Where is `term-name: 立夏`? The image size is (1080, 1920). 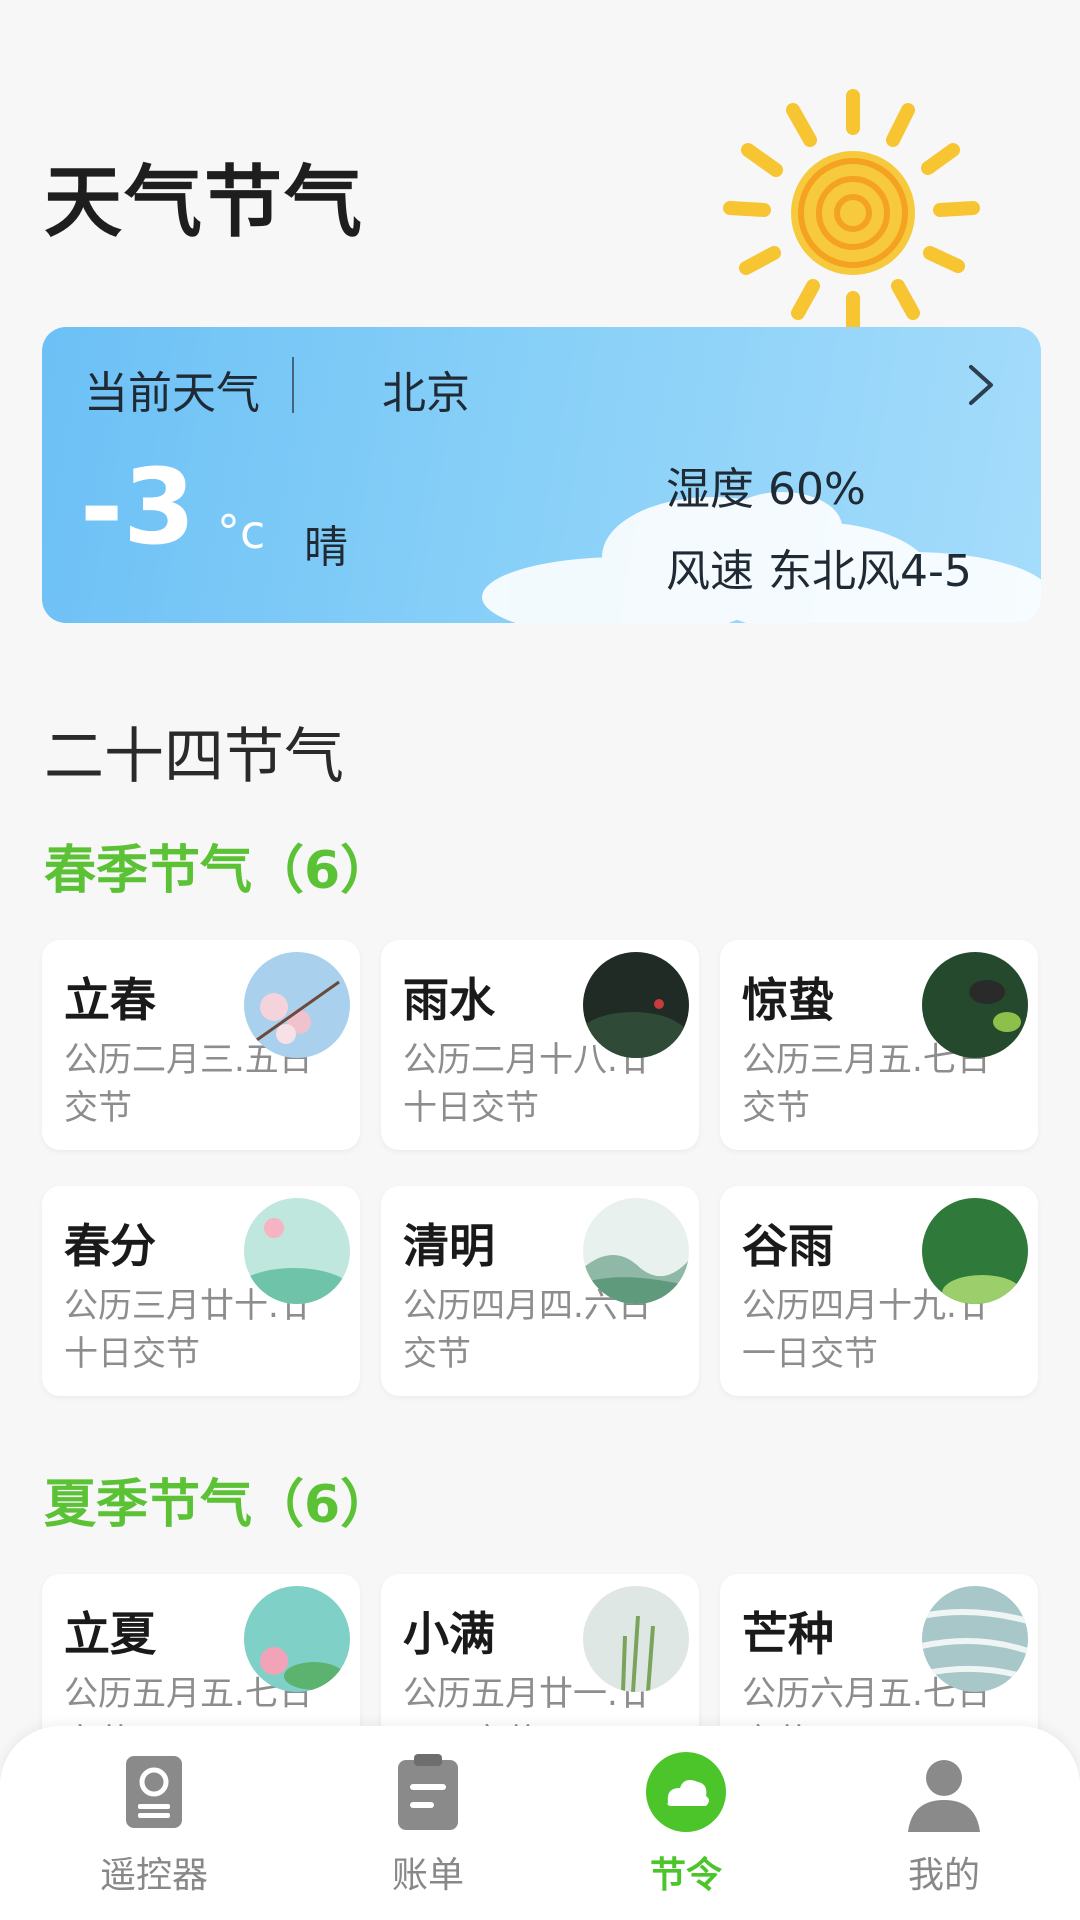 term-name: 立夏 is located at coordinates (110, 1634).